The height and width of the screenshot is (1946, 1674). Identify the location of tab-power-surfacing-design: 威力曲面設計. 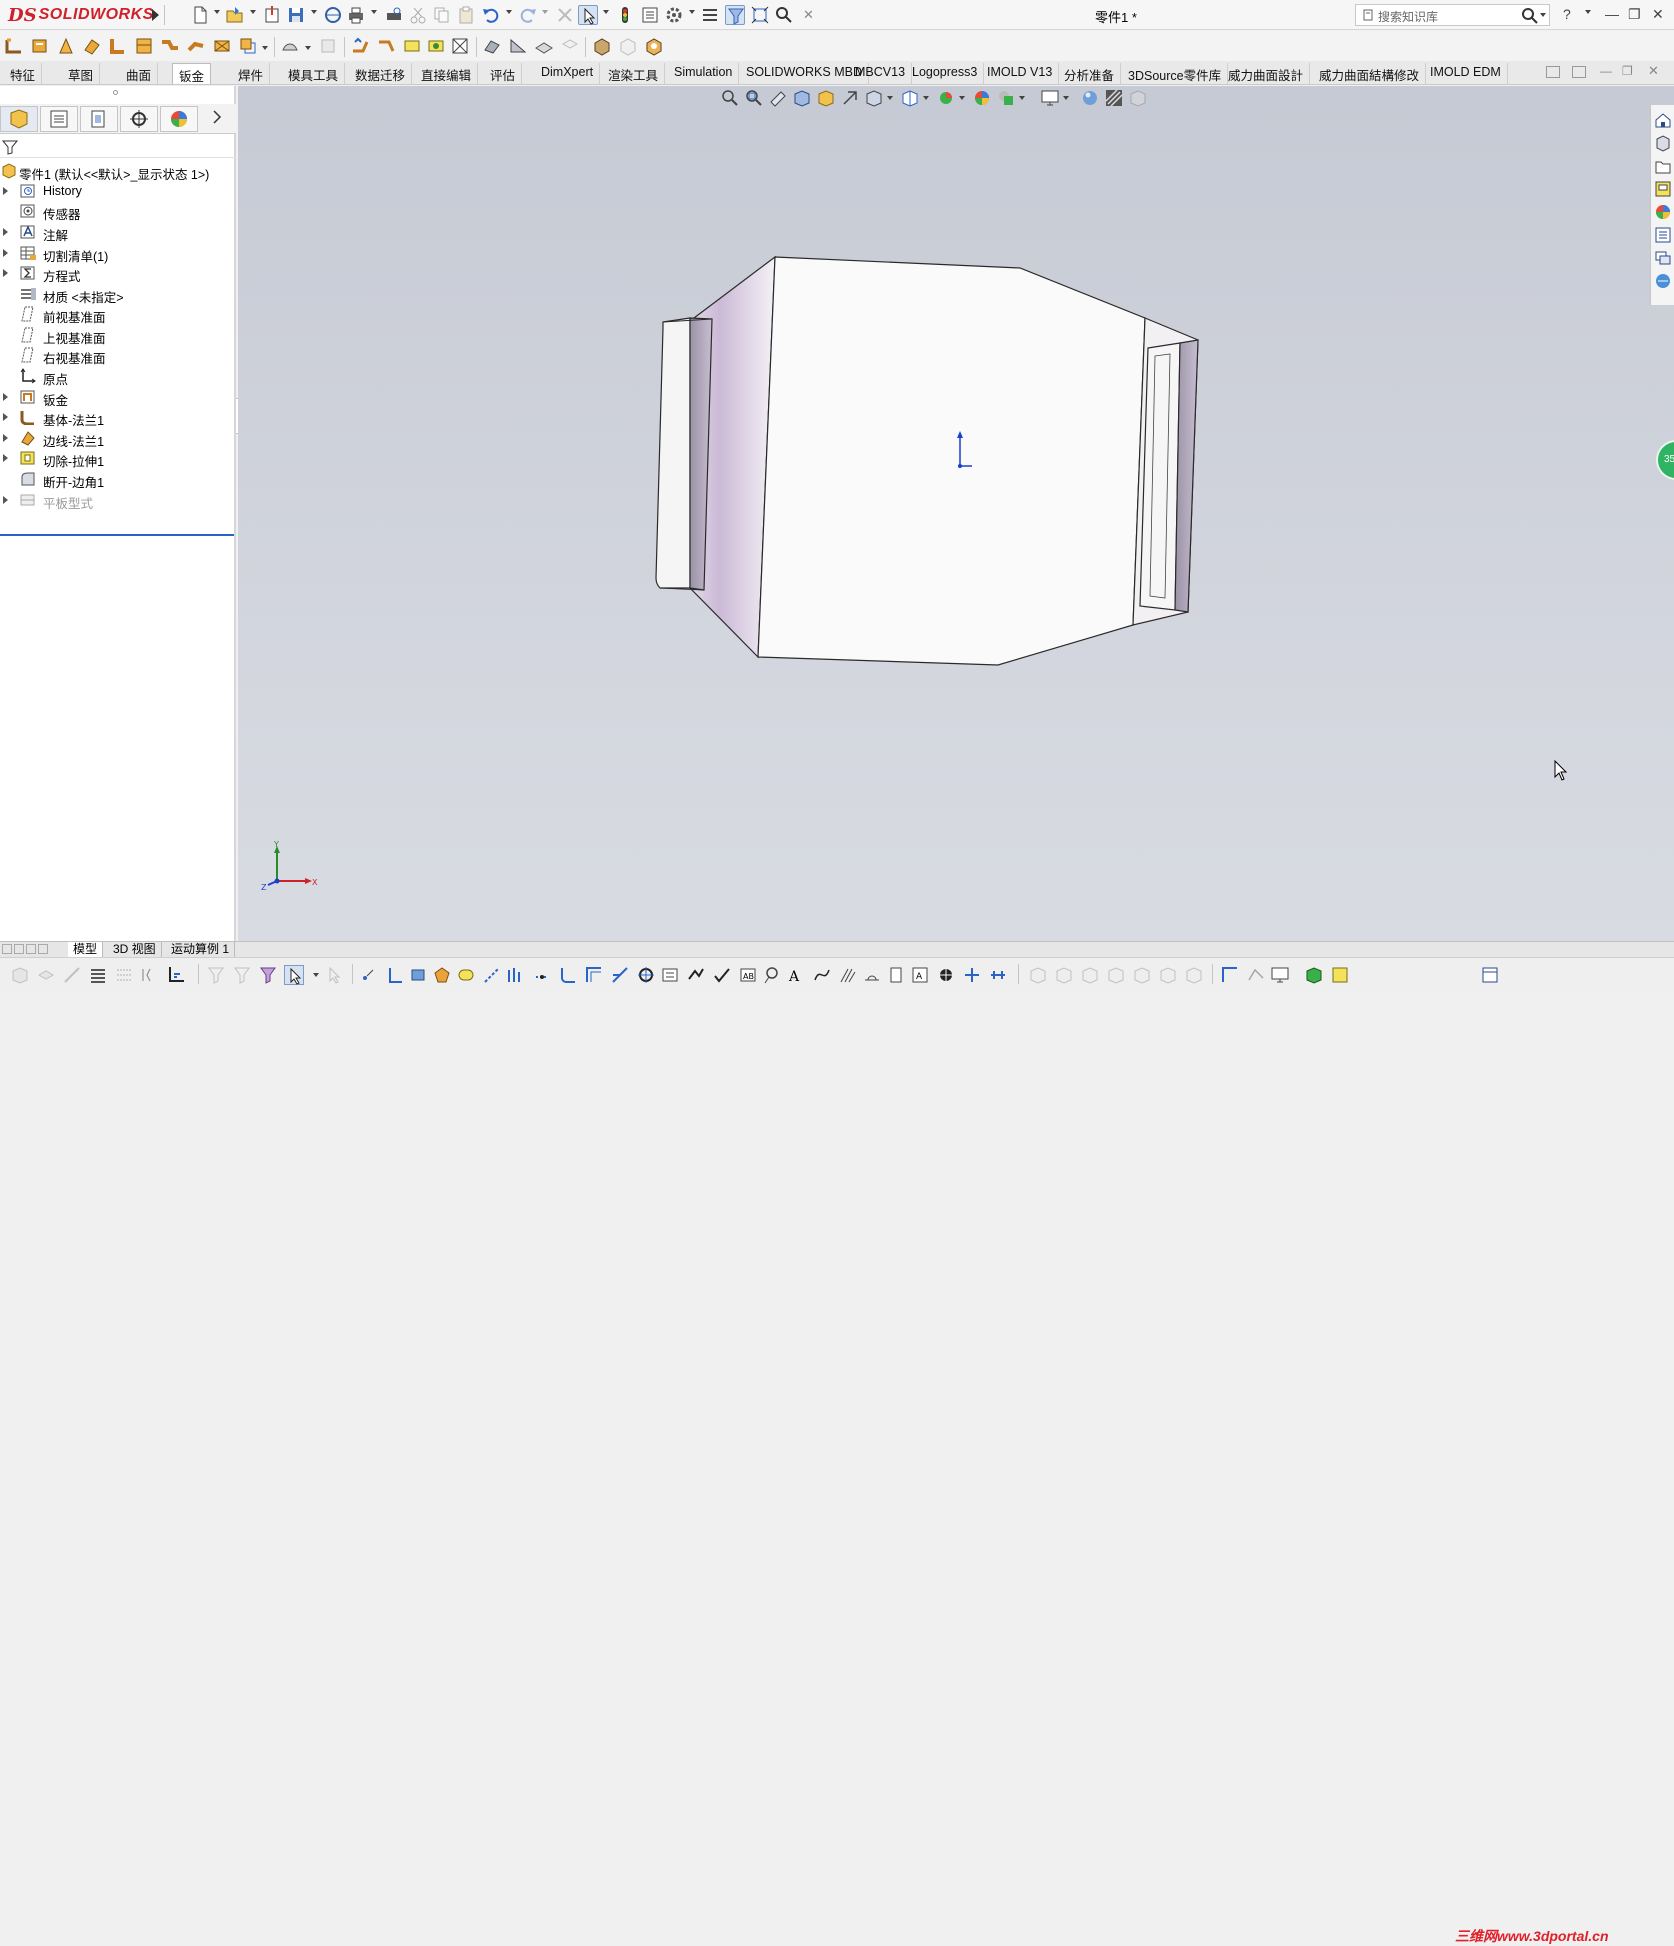
(1266, 73).